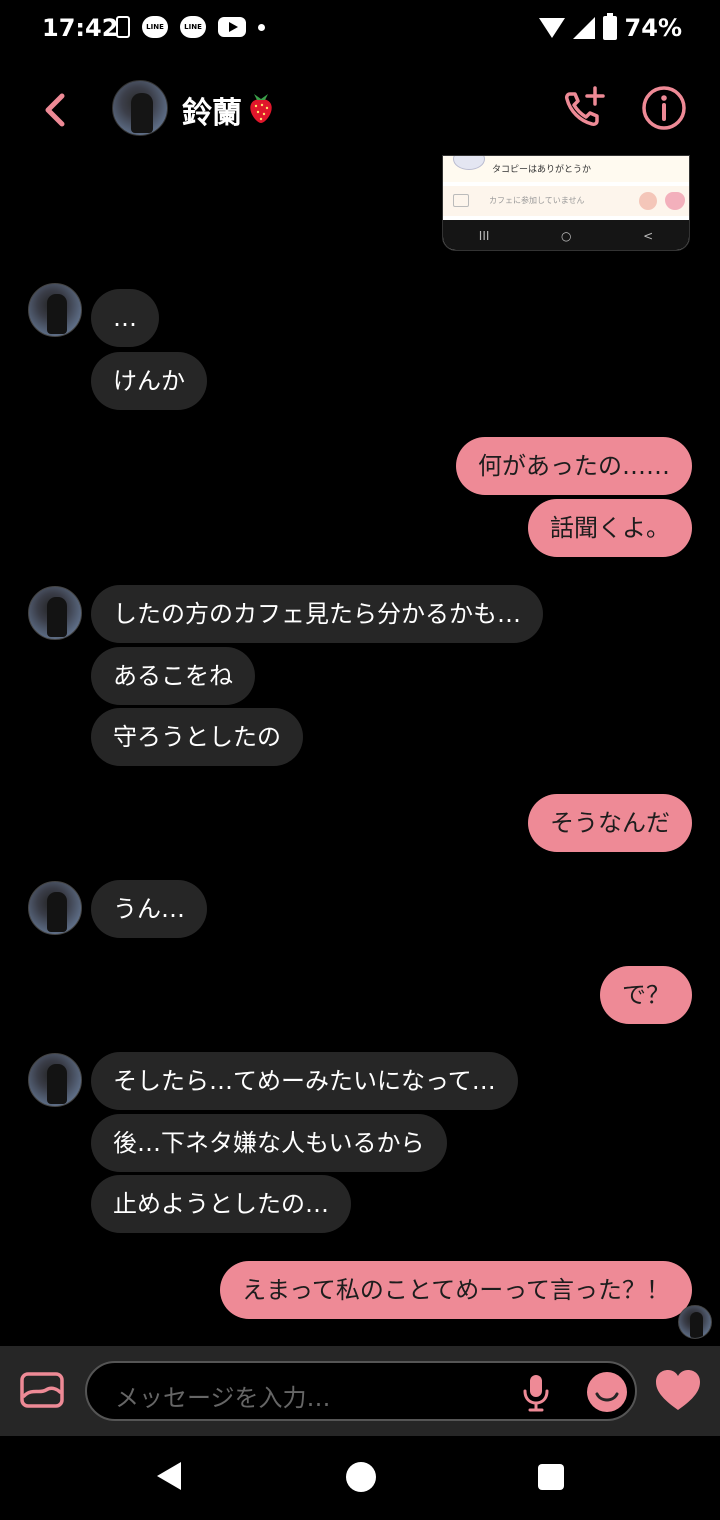 Image resolution: width=720 pixels, height=1520 pixels. I want to click on image-icon, so click(461, 200).